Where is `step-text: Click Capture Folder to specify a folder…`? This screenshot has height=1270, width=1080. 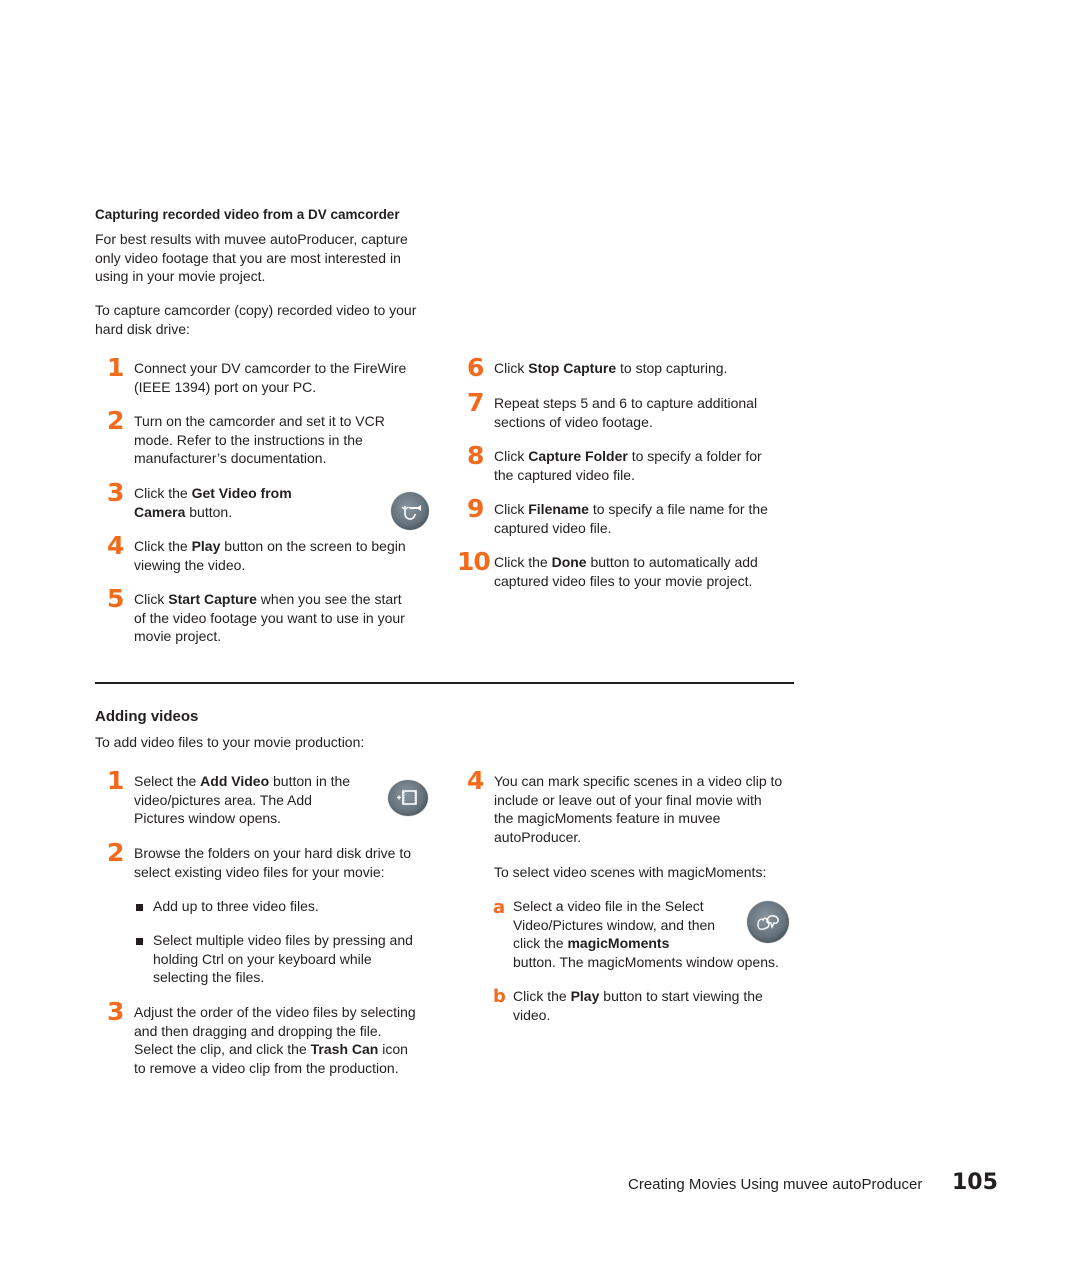
step-text: Click Capture Folder to specify a folder… is located at coordinates (628, 465).